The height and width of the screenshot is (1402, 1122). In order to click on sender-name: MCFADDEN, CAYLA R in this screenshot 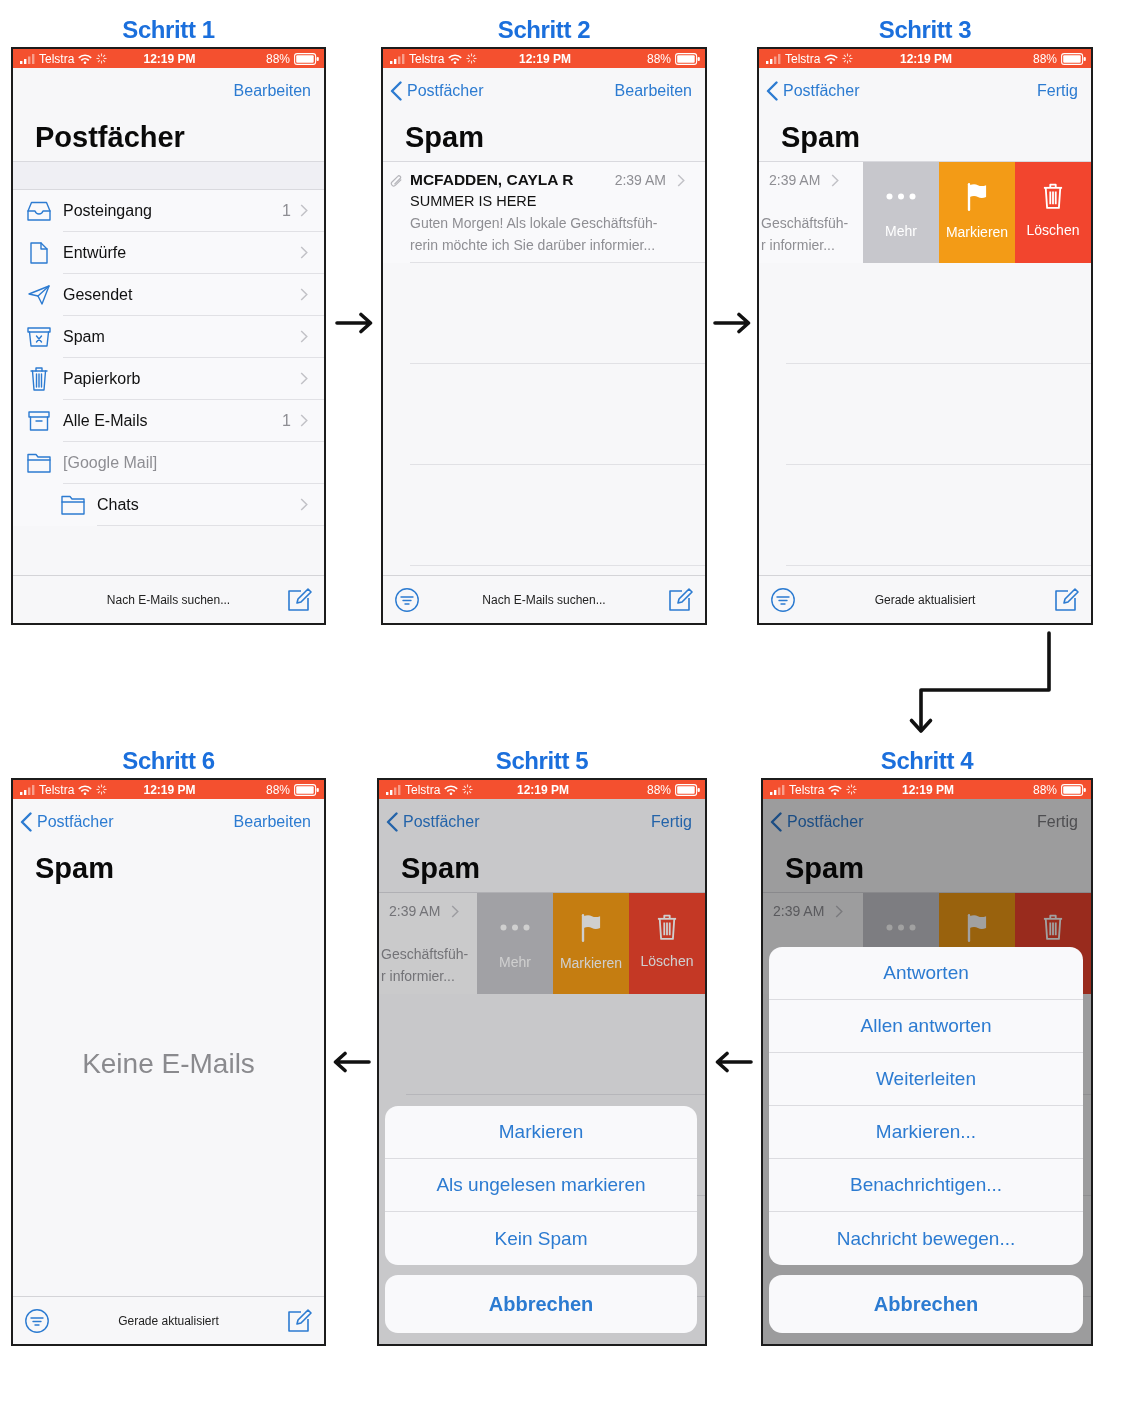, I will do `click(492, 180)`.